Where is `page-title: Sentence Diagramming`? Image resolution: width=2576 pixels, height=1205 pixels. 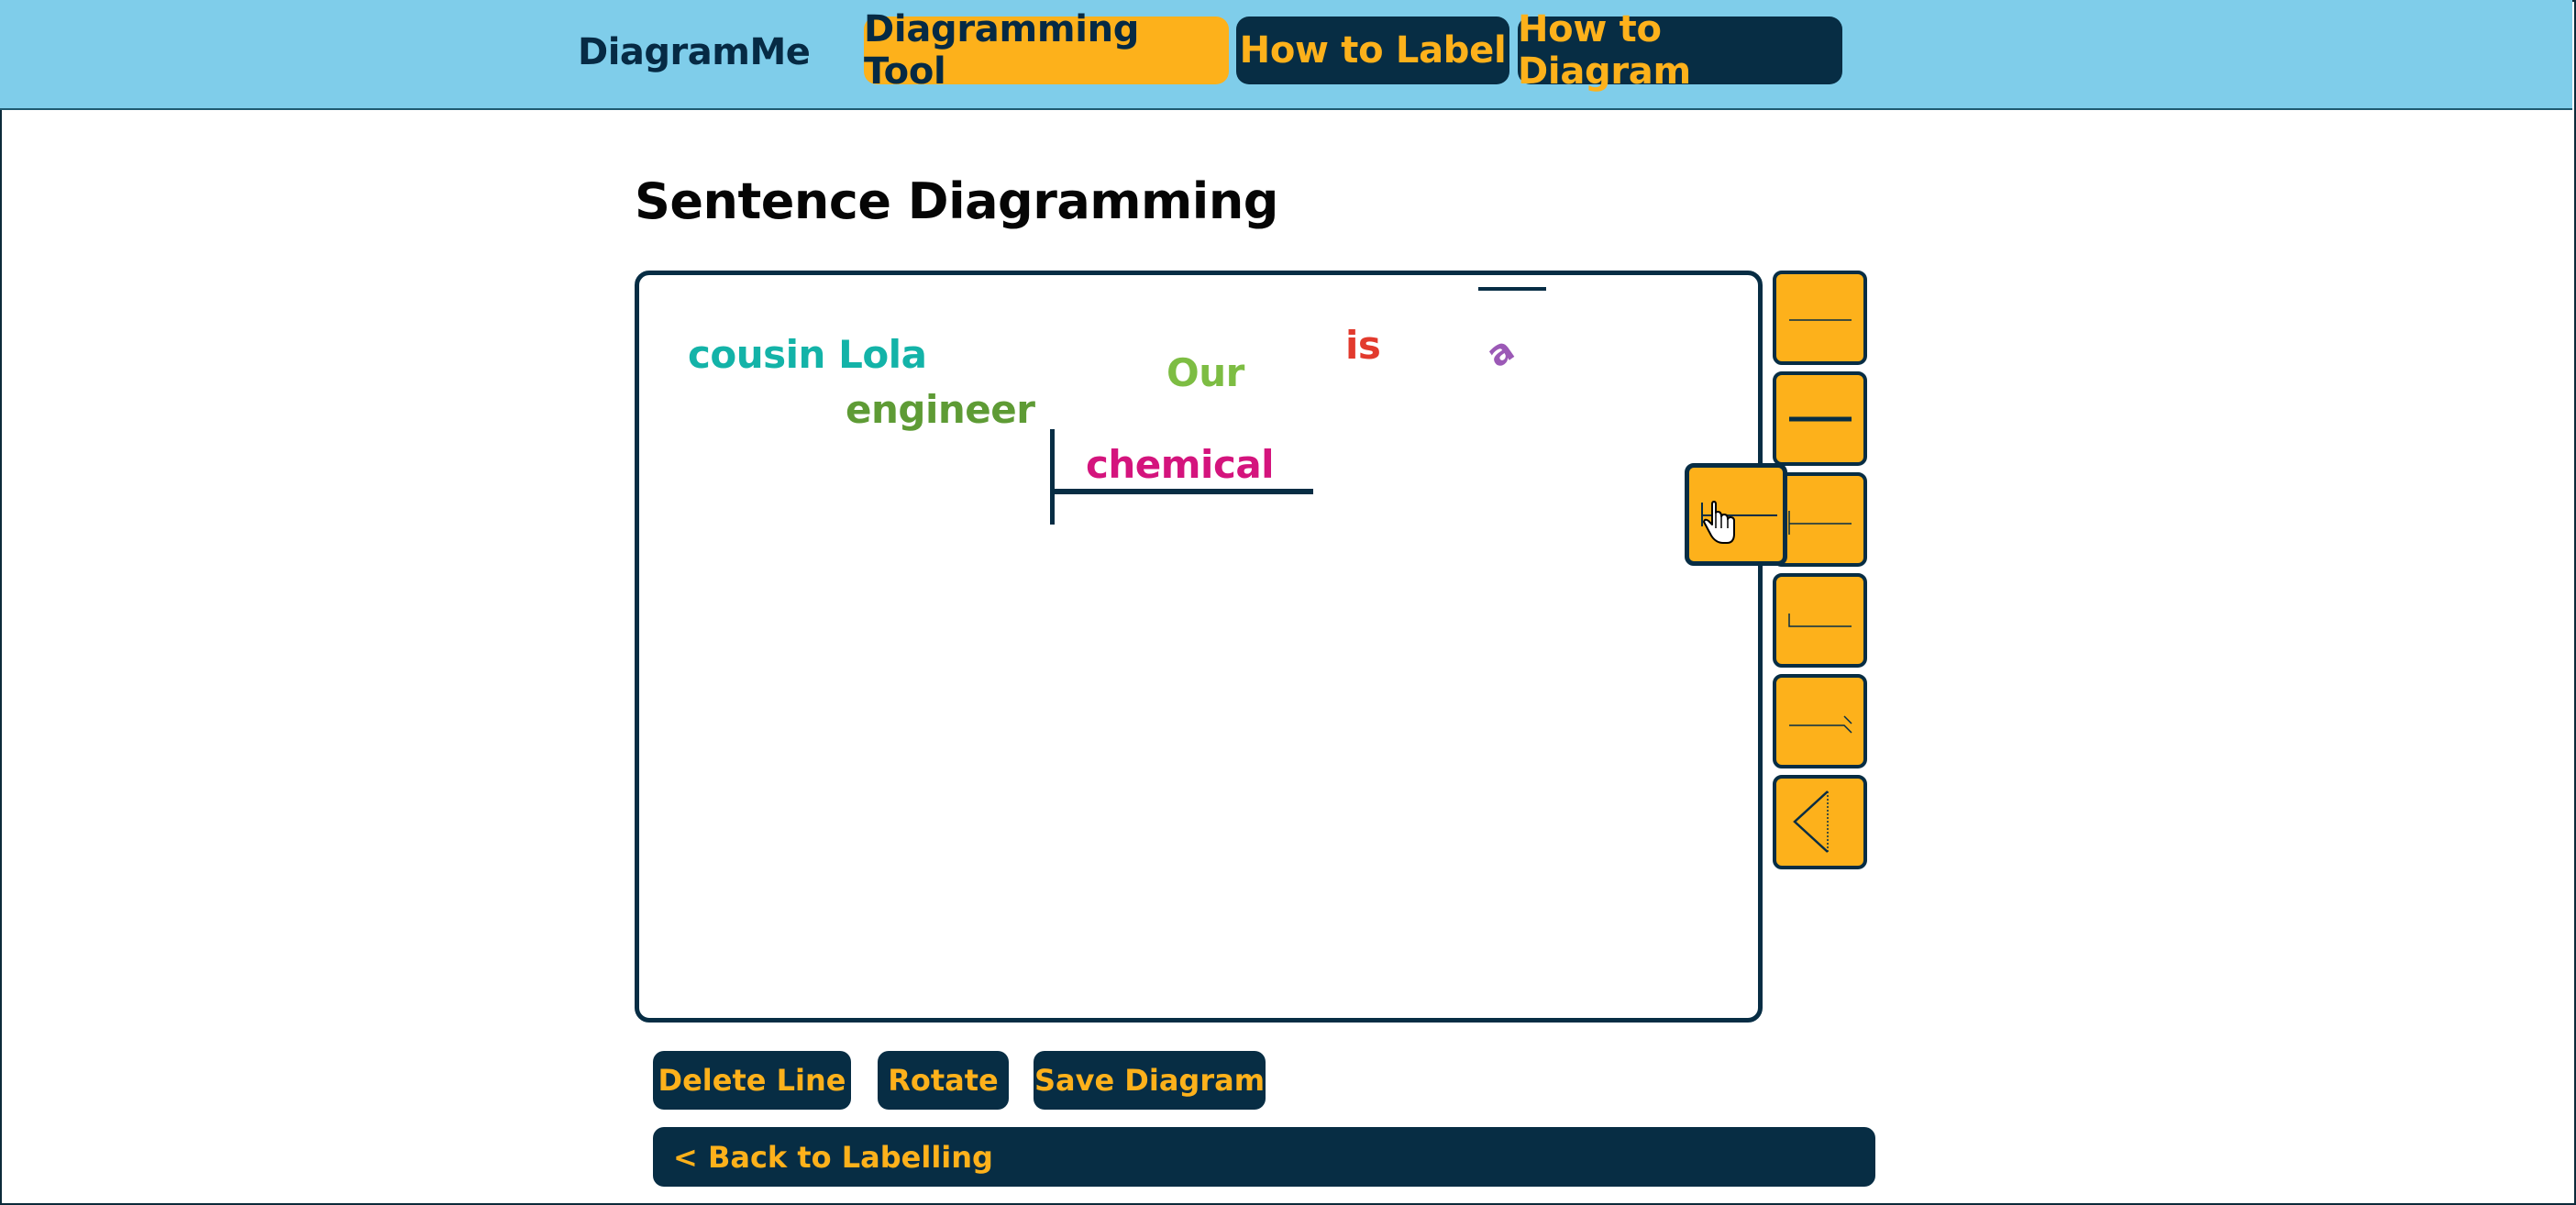 page-title: Sentence Diagramming is located at coordinates (956, 201).